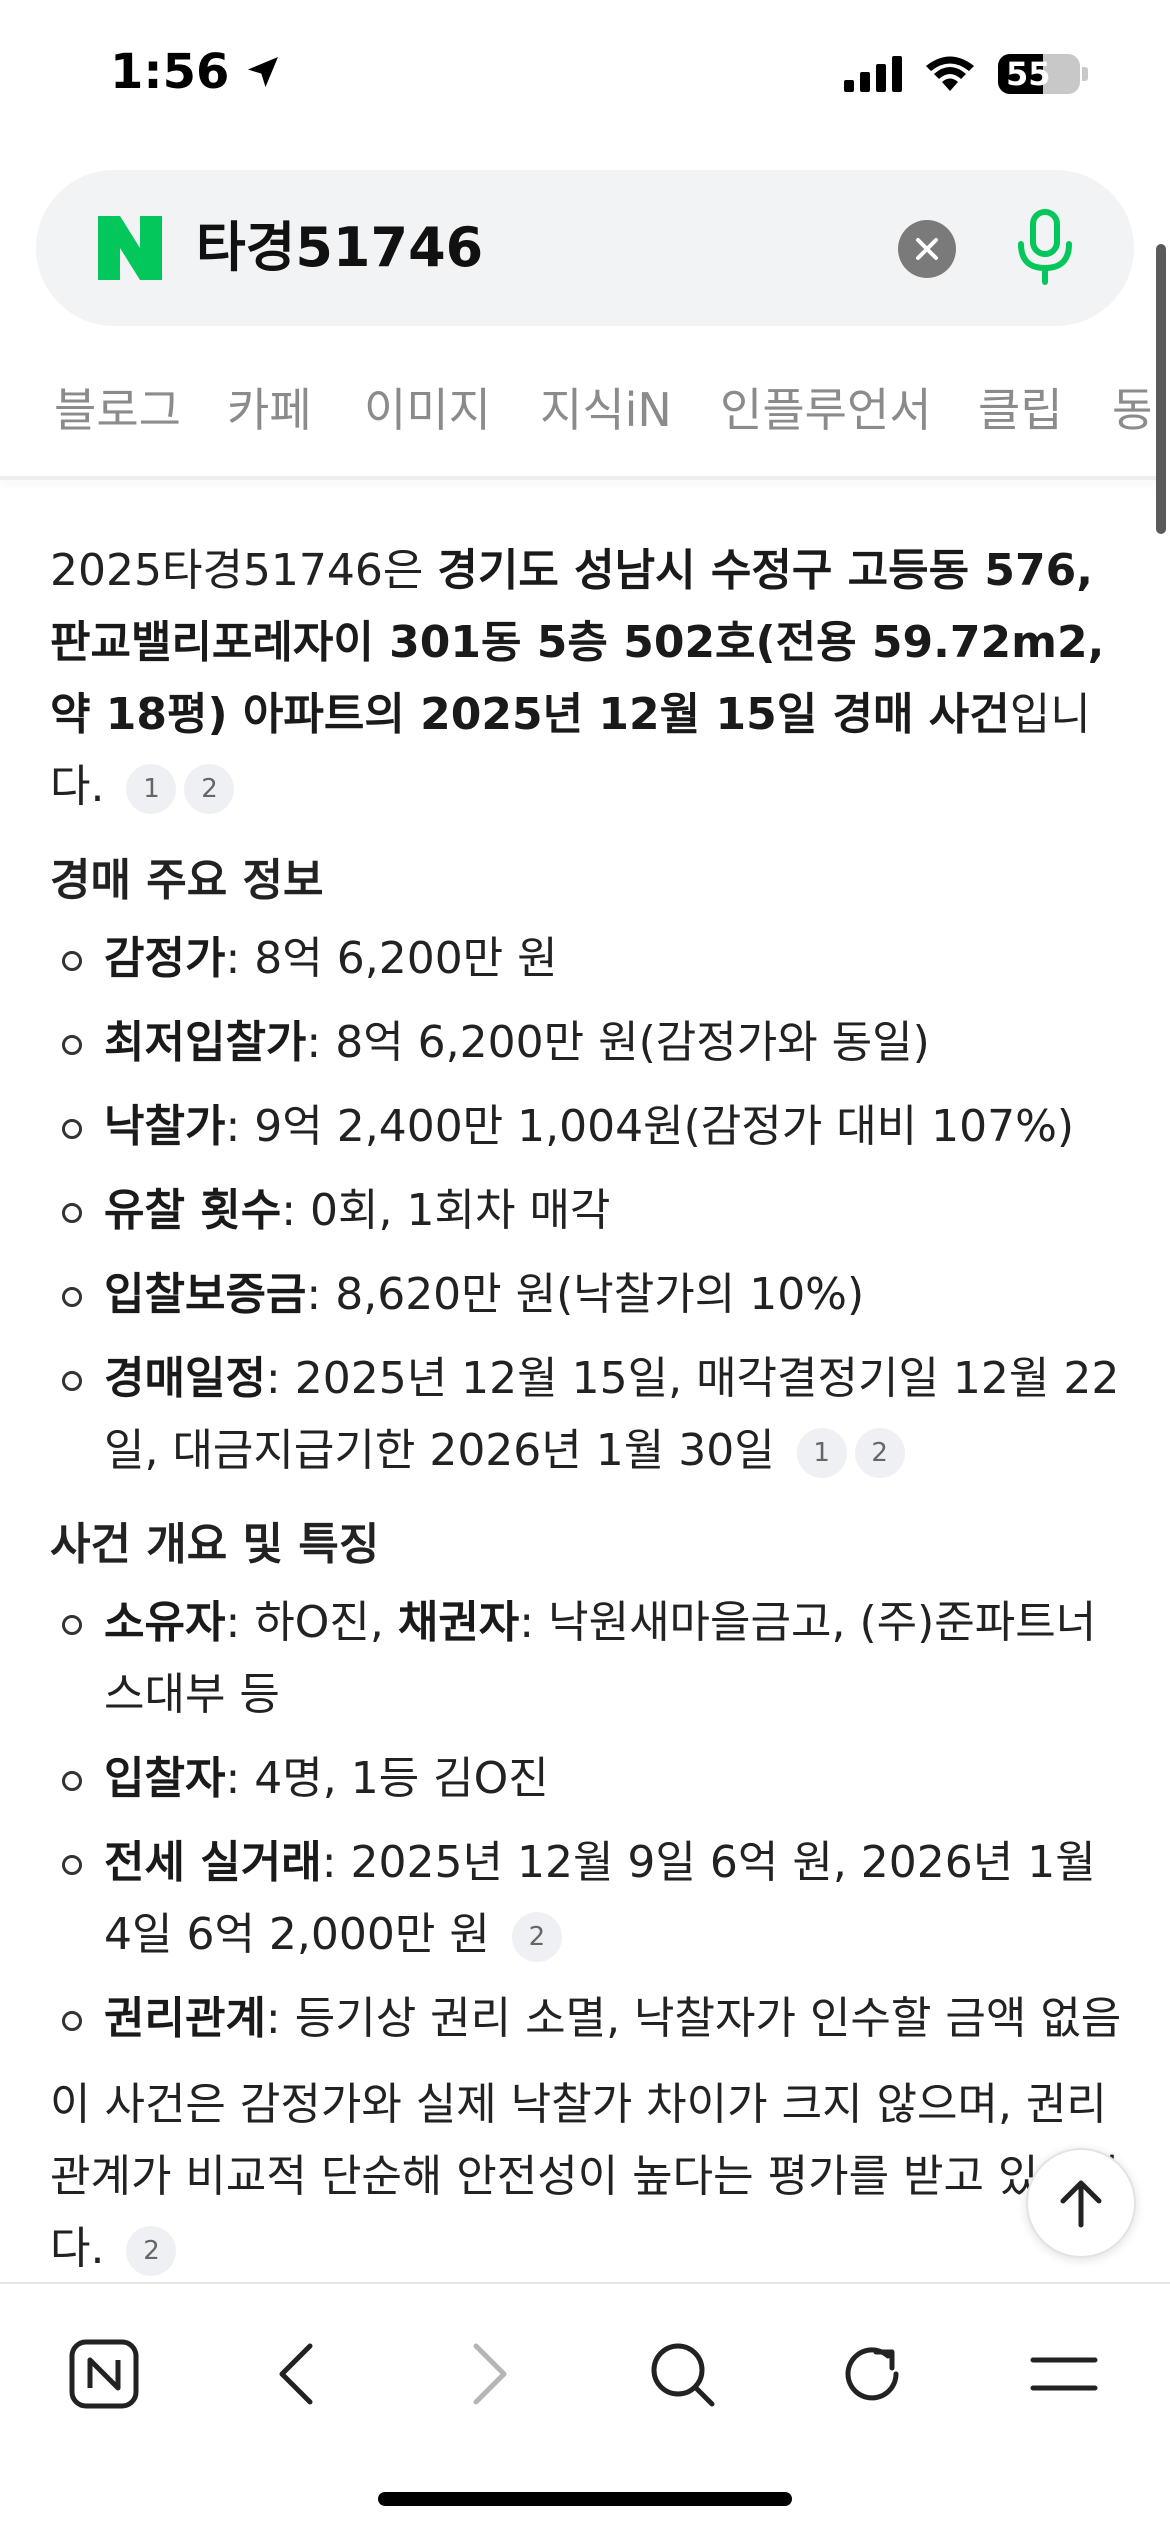 This screenshot has width=1170, height=2532. What do you see at coordinates (1028, 74) in the screenshot?
I see `battery-level-text: 55` at bounding box center [1028, 74].